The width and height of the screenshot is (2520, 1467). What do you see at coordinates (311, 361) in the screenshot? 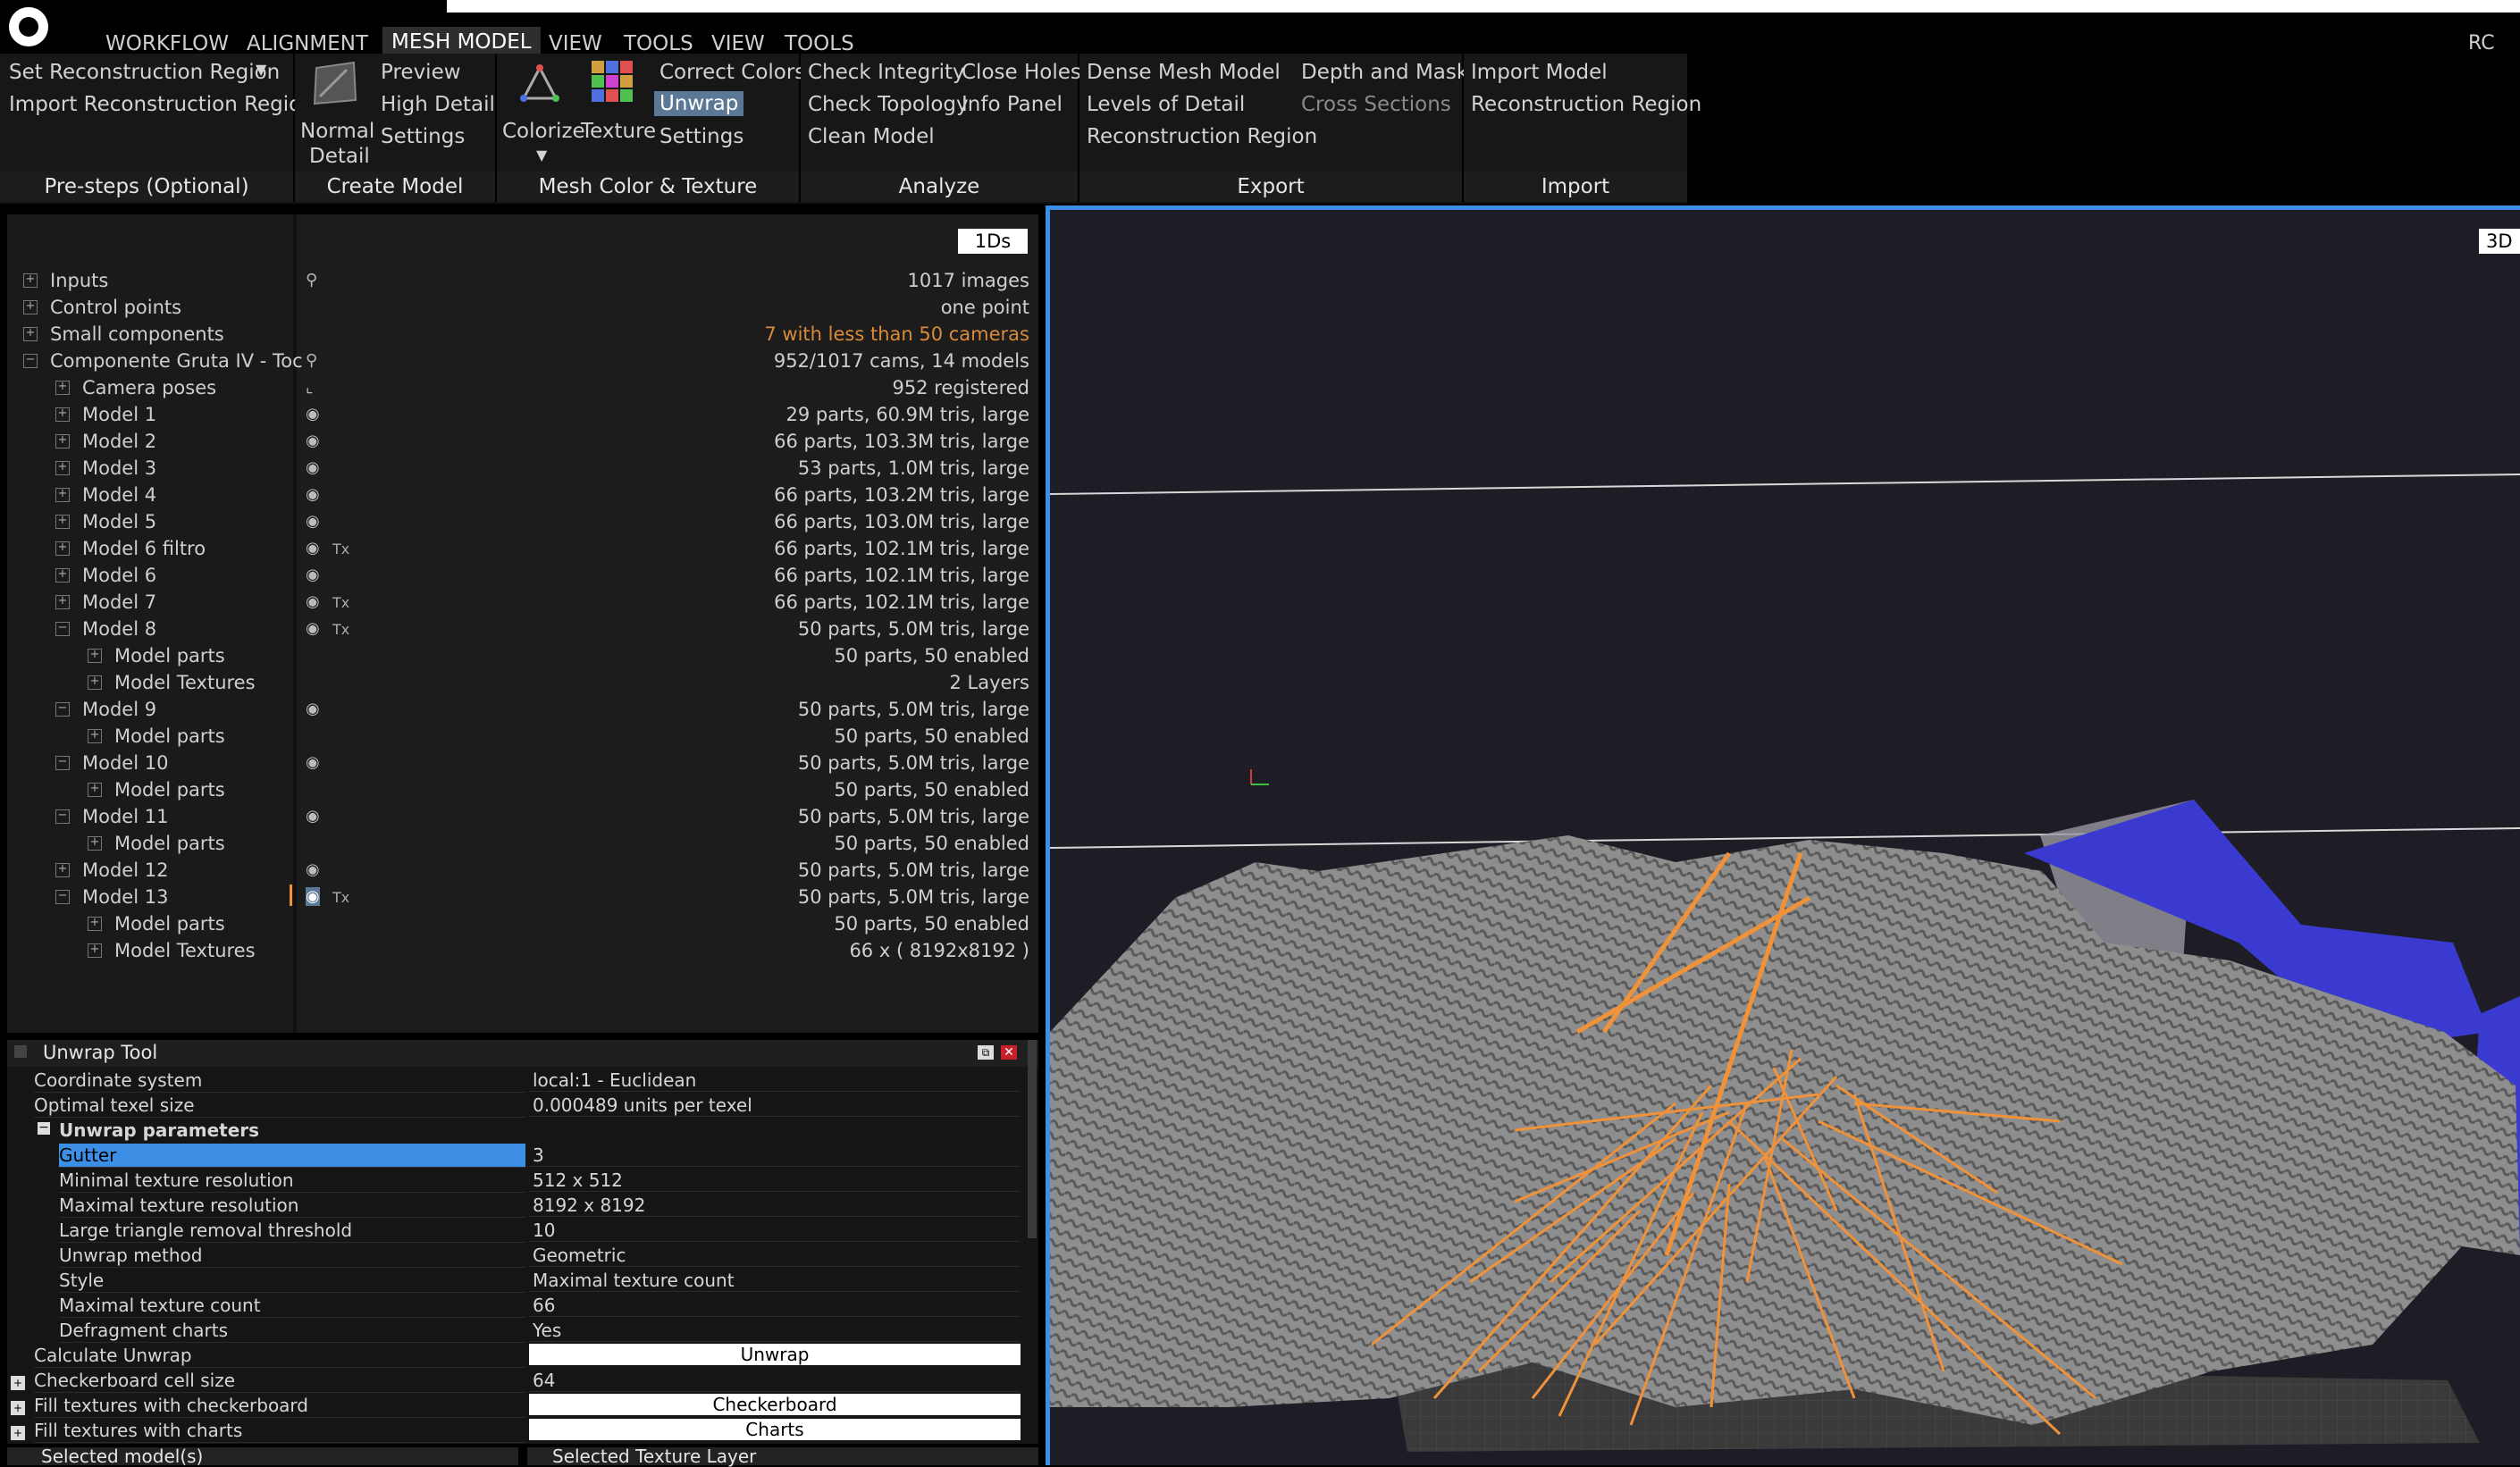
I see `location-pin-icon: ⚲` at bounding box center [311, 361].